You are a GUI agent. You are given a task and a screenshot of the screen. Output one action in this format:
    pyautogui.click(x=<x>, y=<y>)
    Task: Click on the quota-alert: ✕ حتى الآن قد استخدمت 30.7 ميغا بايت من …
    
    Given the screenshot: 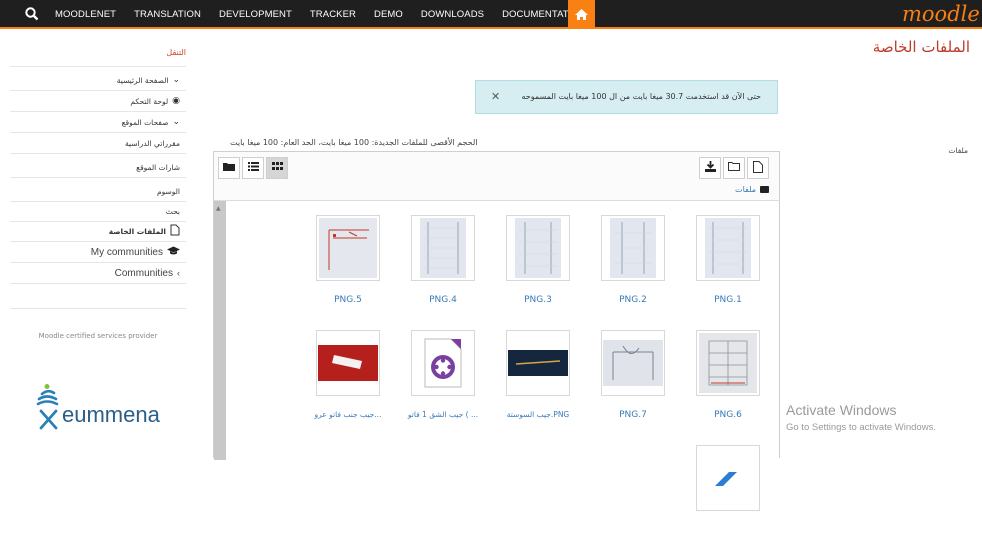 What is the action you would take?
    pyautogui.click(x=626, y=97)
    